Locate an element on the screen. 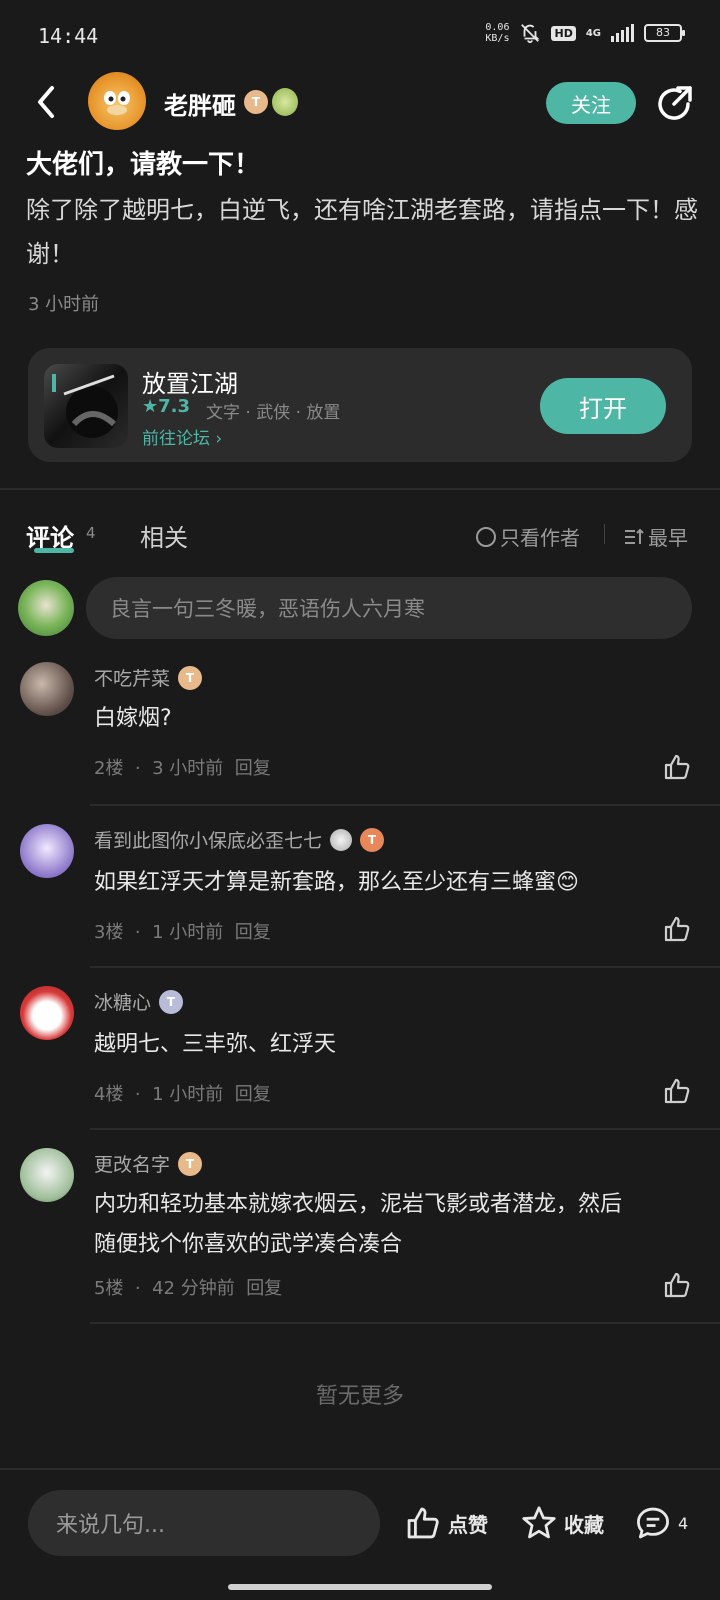 Image resolution: width=720 pixels, height=1600 pixels. comment-bubble-icon is located at coordinates (653, 1523).